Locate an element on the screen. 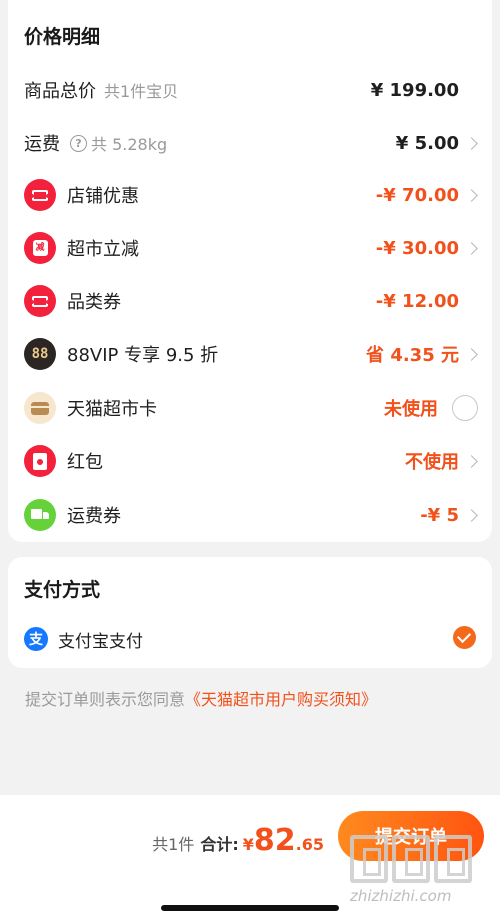 Image resolution: width=500 pixels, height=921 pixels. row-shipping-fee: 运费 ? 共 5.28kg ¥ 5.00 is located at coordinates (250, 143).